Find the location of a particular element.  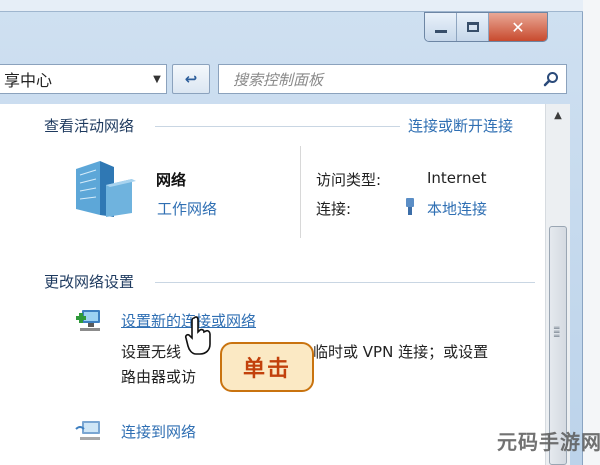

search-icon is located at coordinates (551, 79).